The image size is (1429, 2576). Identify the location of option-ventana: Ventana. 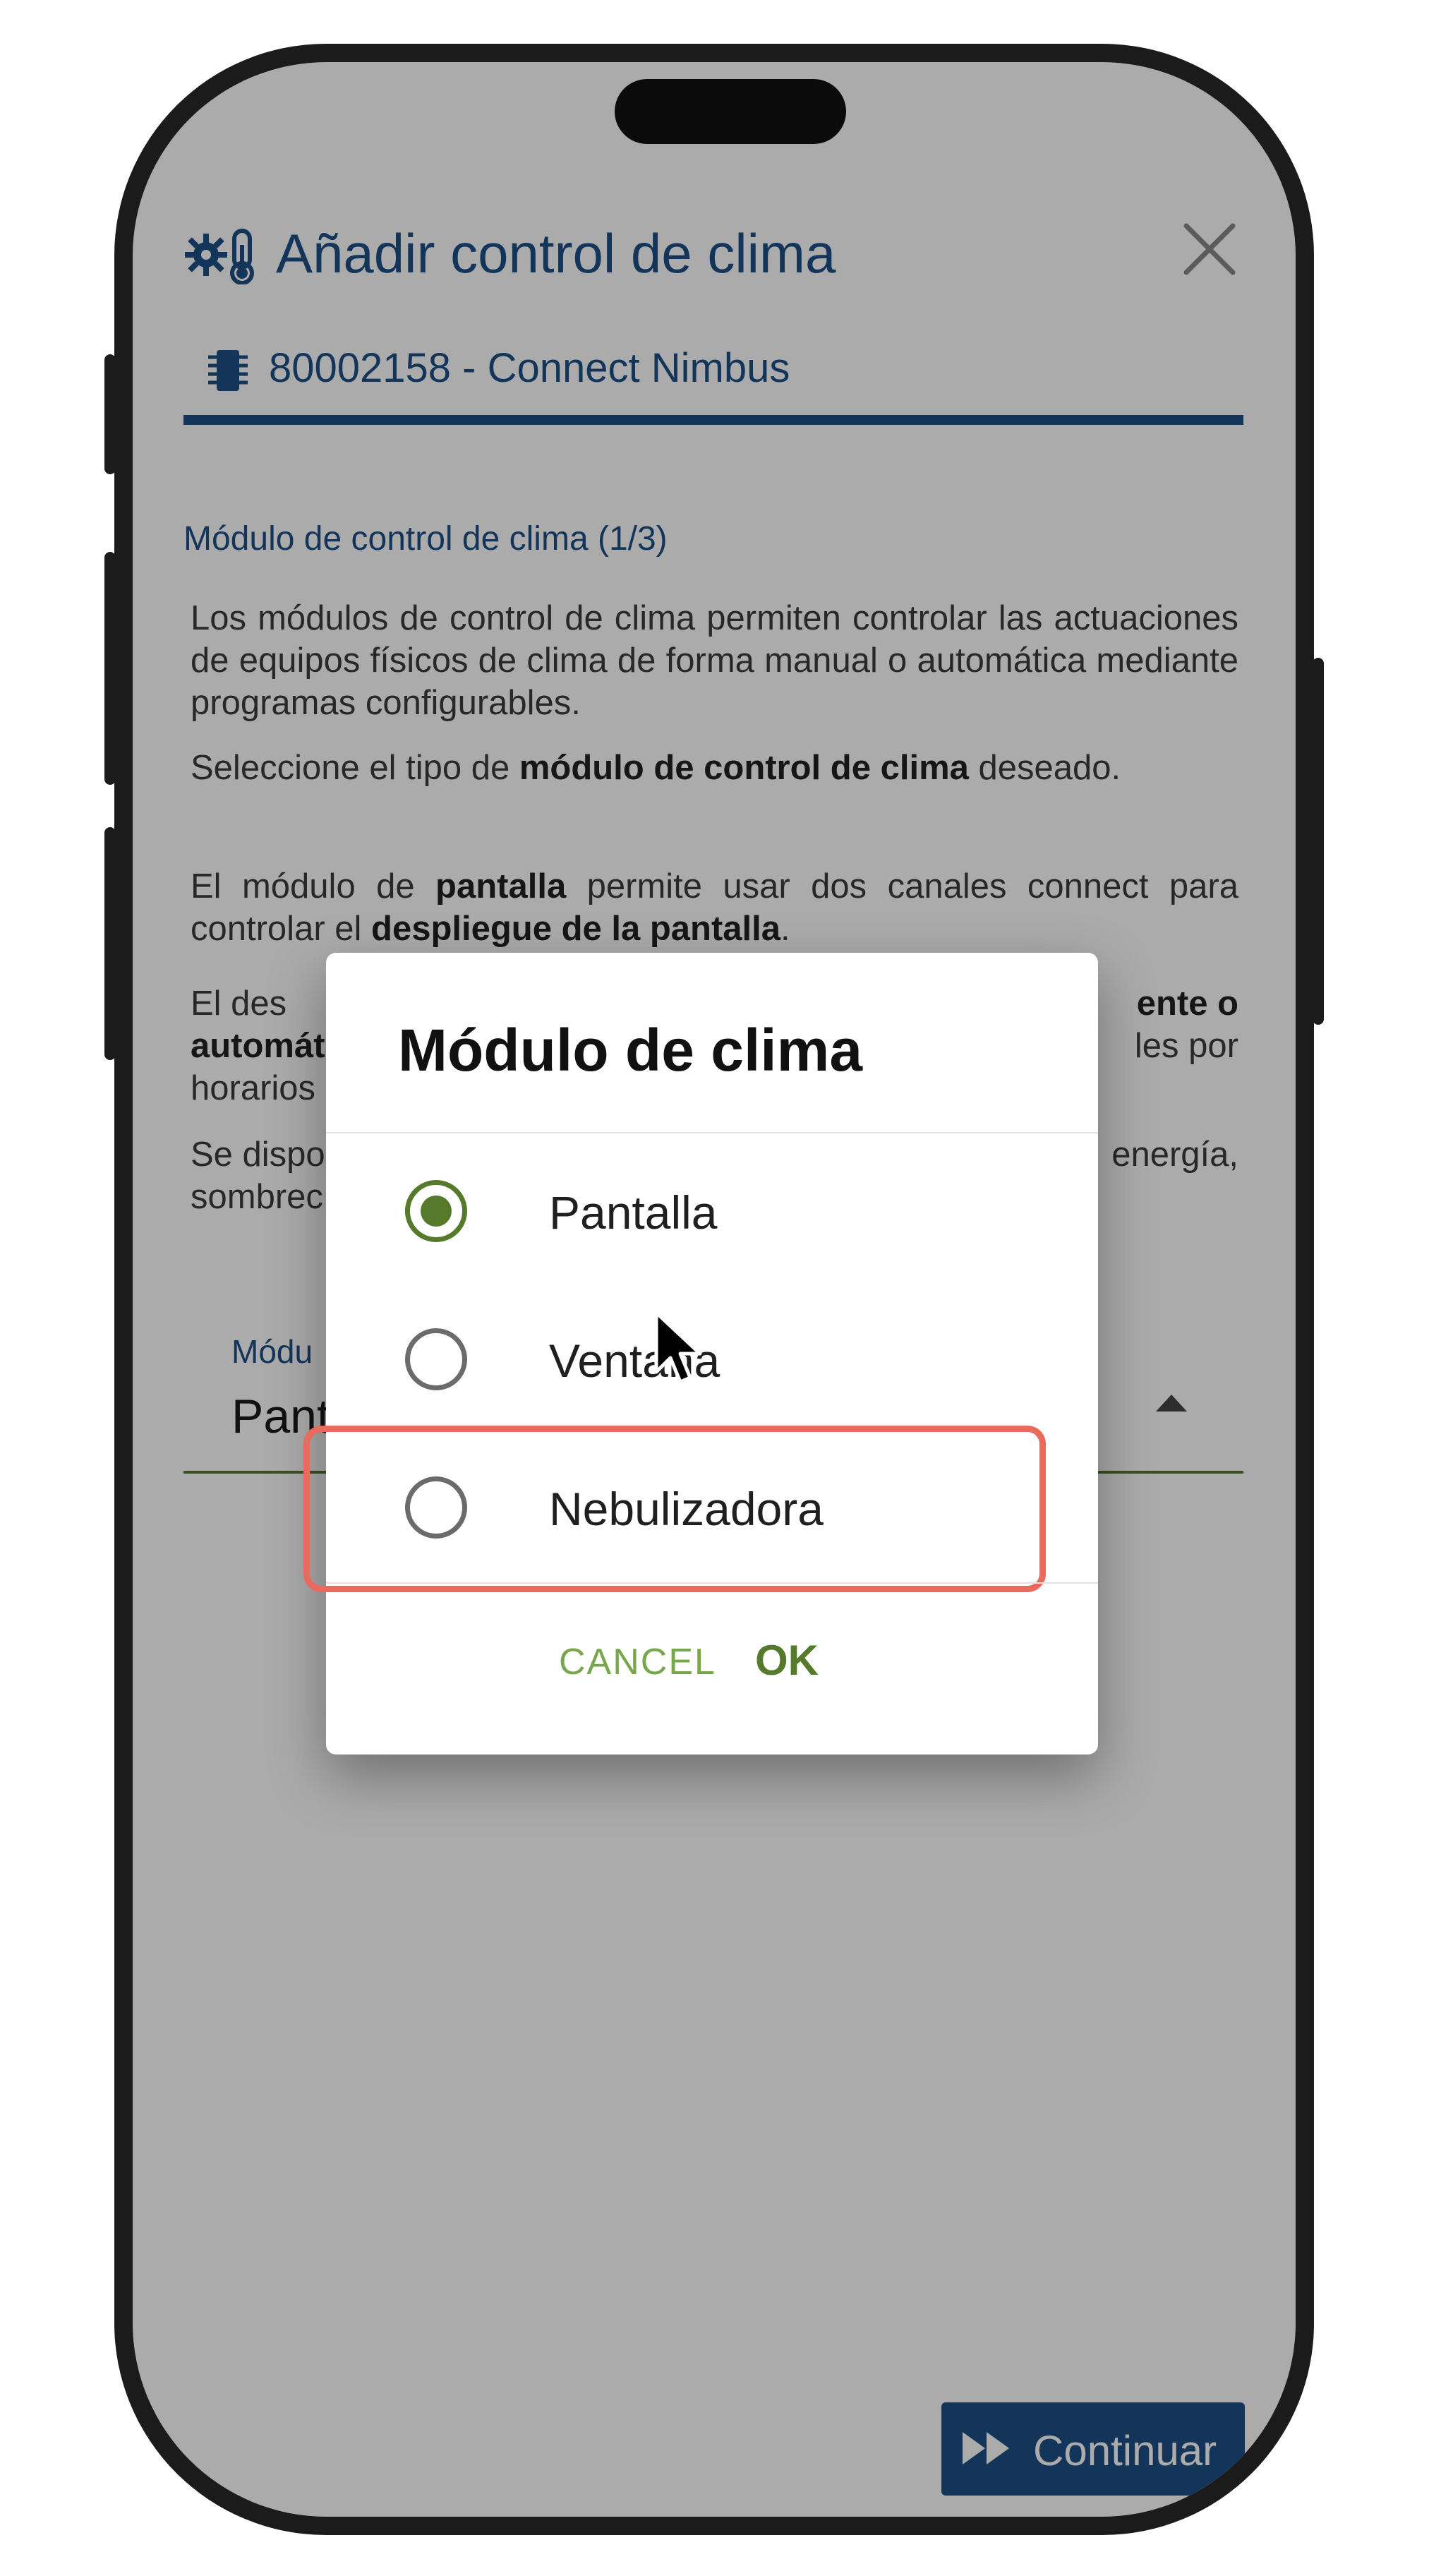
(712, 1358).